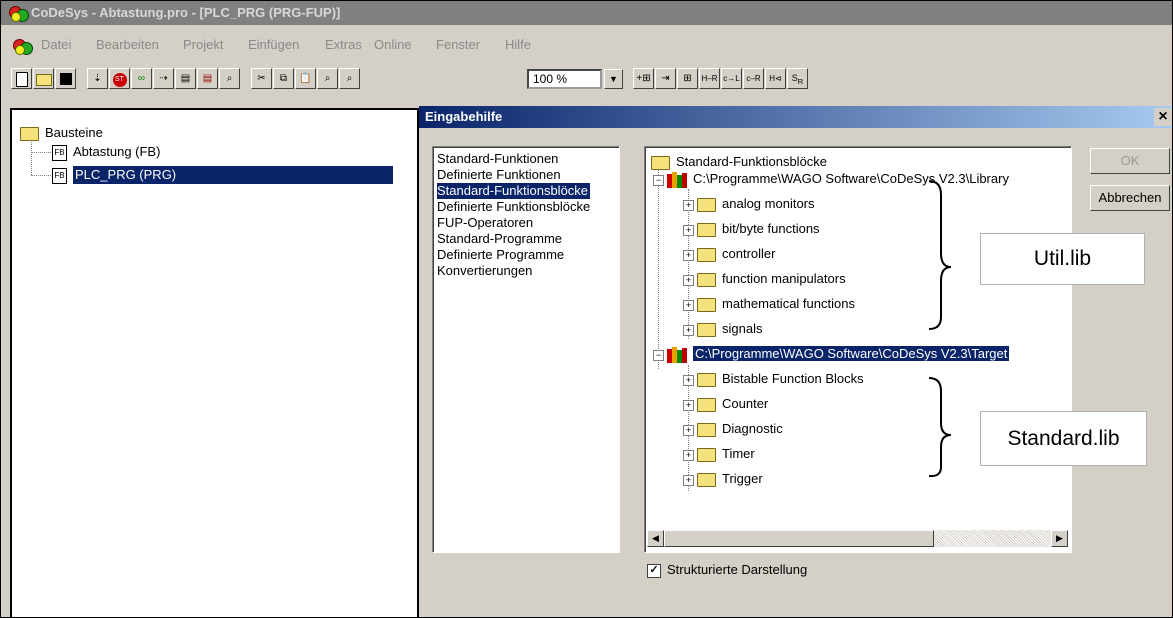 Image resolution: width=1173 pixels, height=618 pixels. I want to click on tree-root-standard-funktionsbloecke: Standard-Funktionsblöcke, so click(739, 162).